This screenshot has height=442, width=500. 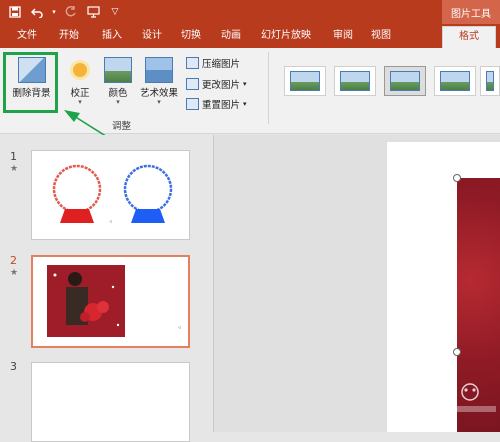 I want to click on slide-number: 2, so click(x=13, y=260).